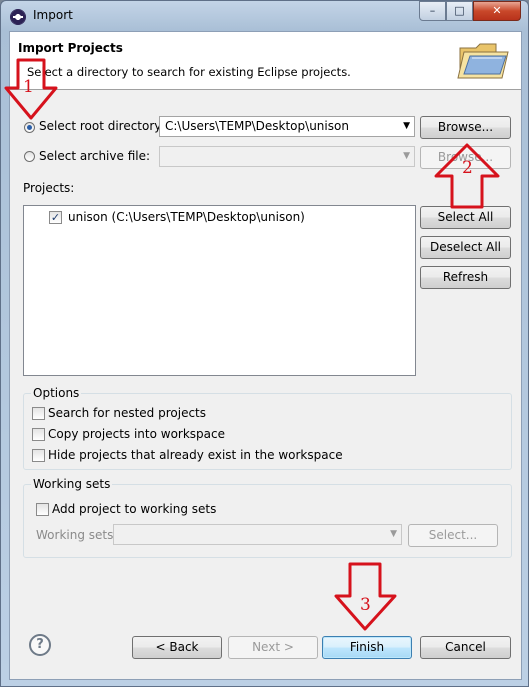 This screenshot has height=687, width=529. I want to click on copy-projects-label: Copy projects into workspace, so click(137, 434).